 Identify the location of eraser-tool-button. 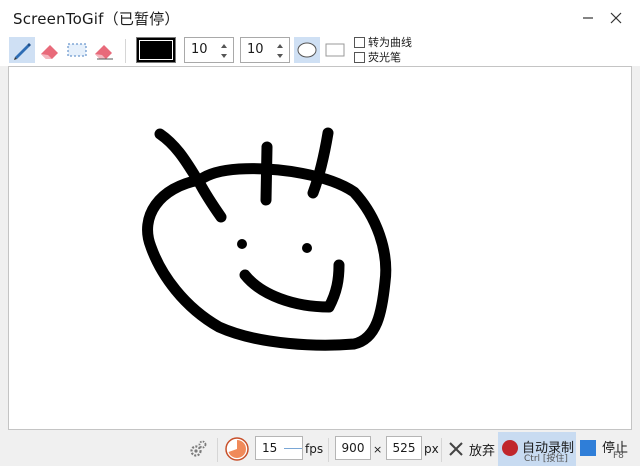
(50, 50).